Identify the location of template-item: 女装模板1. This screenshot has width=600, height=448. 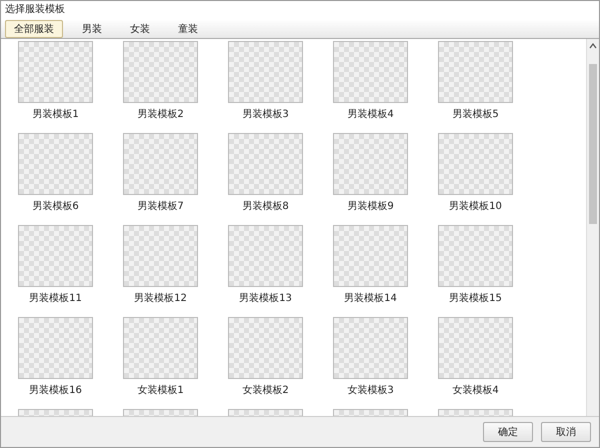
(160, 363).